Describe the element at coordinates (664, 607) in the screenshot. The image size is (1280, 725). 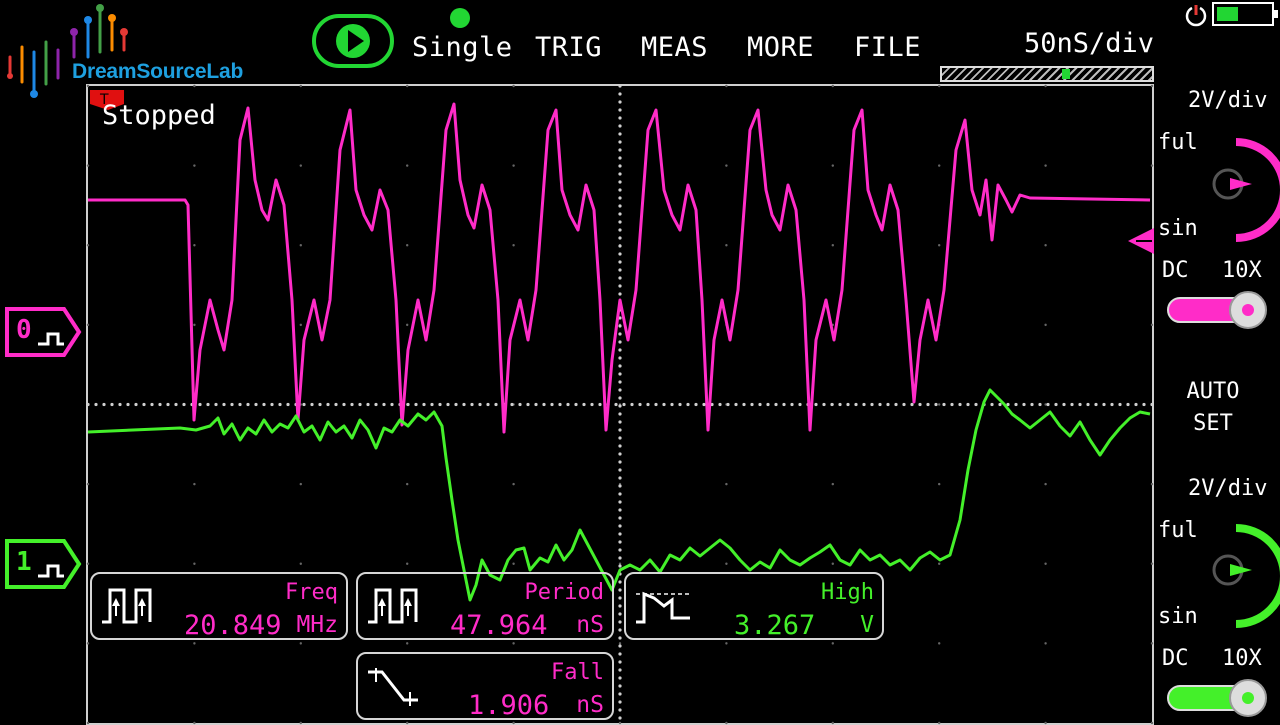
I see `high-level-icon` at that location.